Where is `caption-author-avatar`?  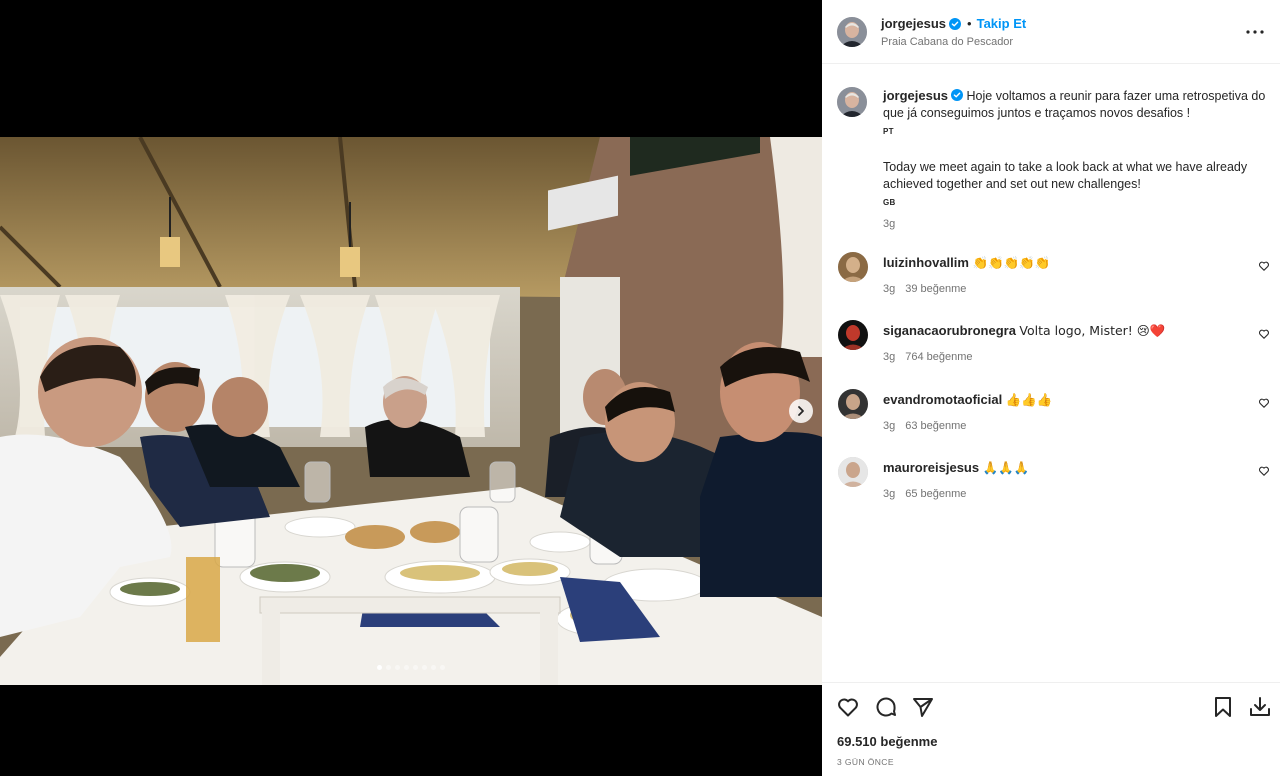
caption-author-avatar is located at coordinates (852, 102).